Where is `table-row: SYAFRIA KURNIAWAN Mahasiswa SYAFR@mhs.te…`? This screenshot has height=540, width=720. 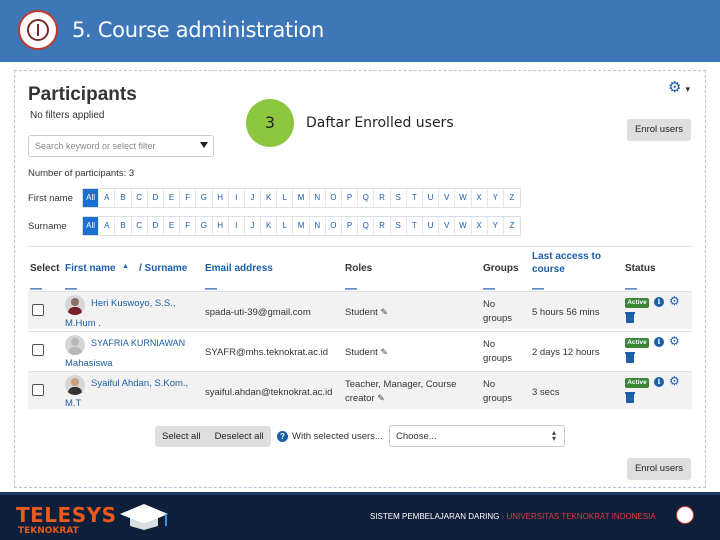 table-row: SYAFRIA KURNIAWAN Mahasiswa SYAFR@mhs.te… is located at coordinates (360, 350).